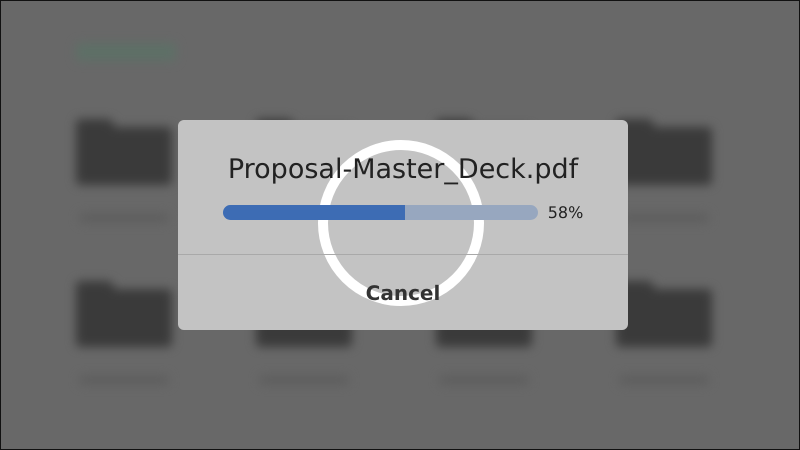  I want to click on progress-percent: 58%, so click(566, 212).